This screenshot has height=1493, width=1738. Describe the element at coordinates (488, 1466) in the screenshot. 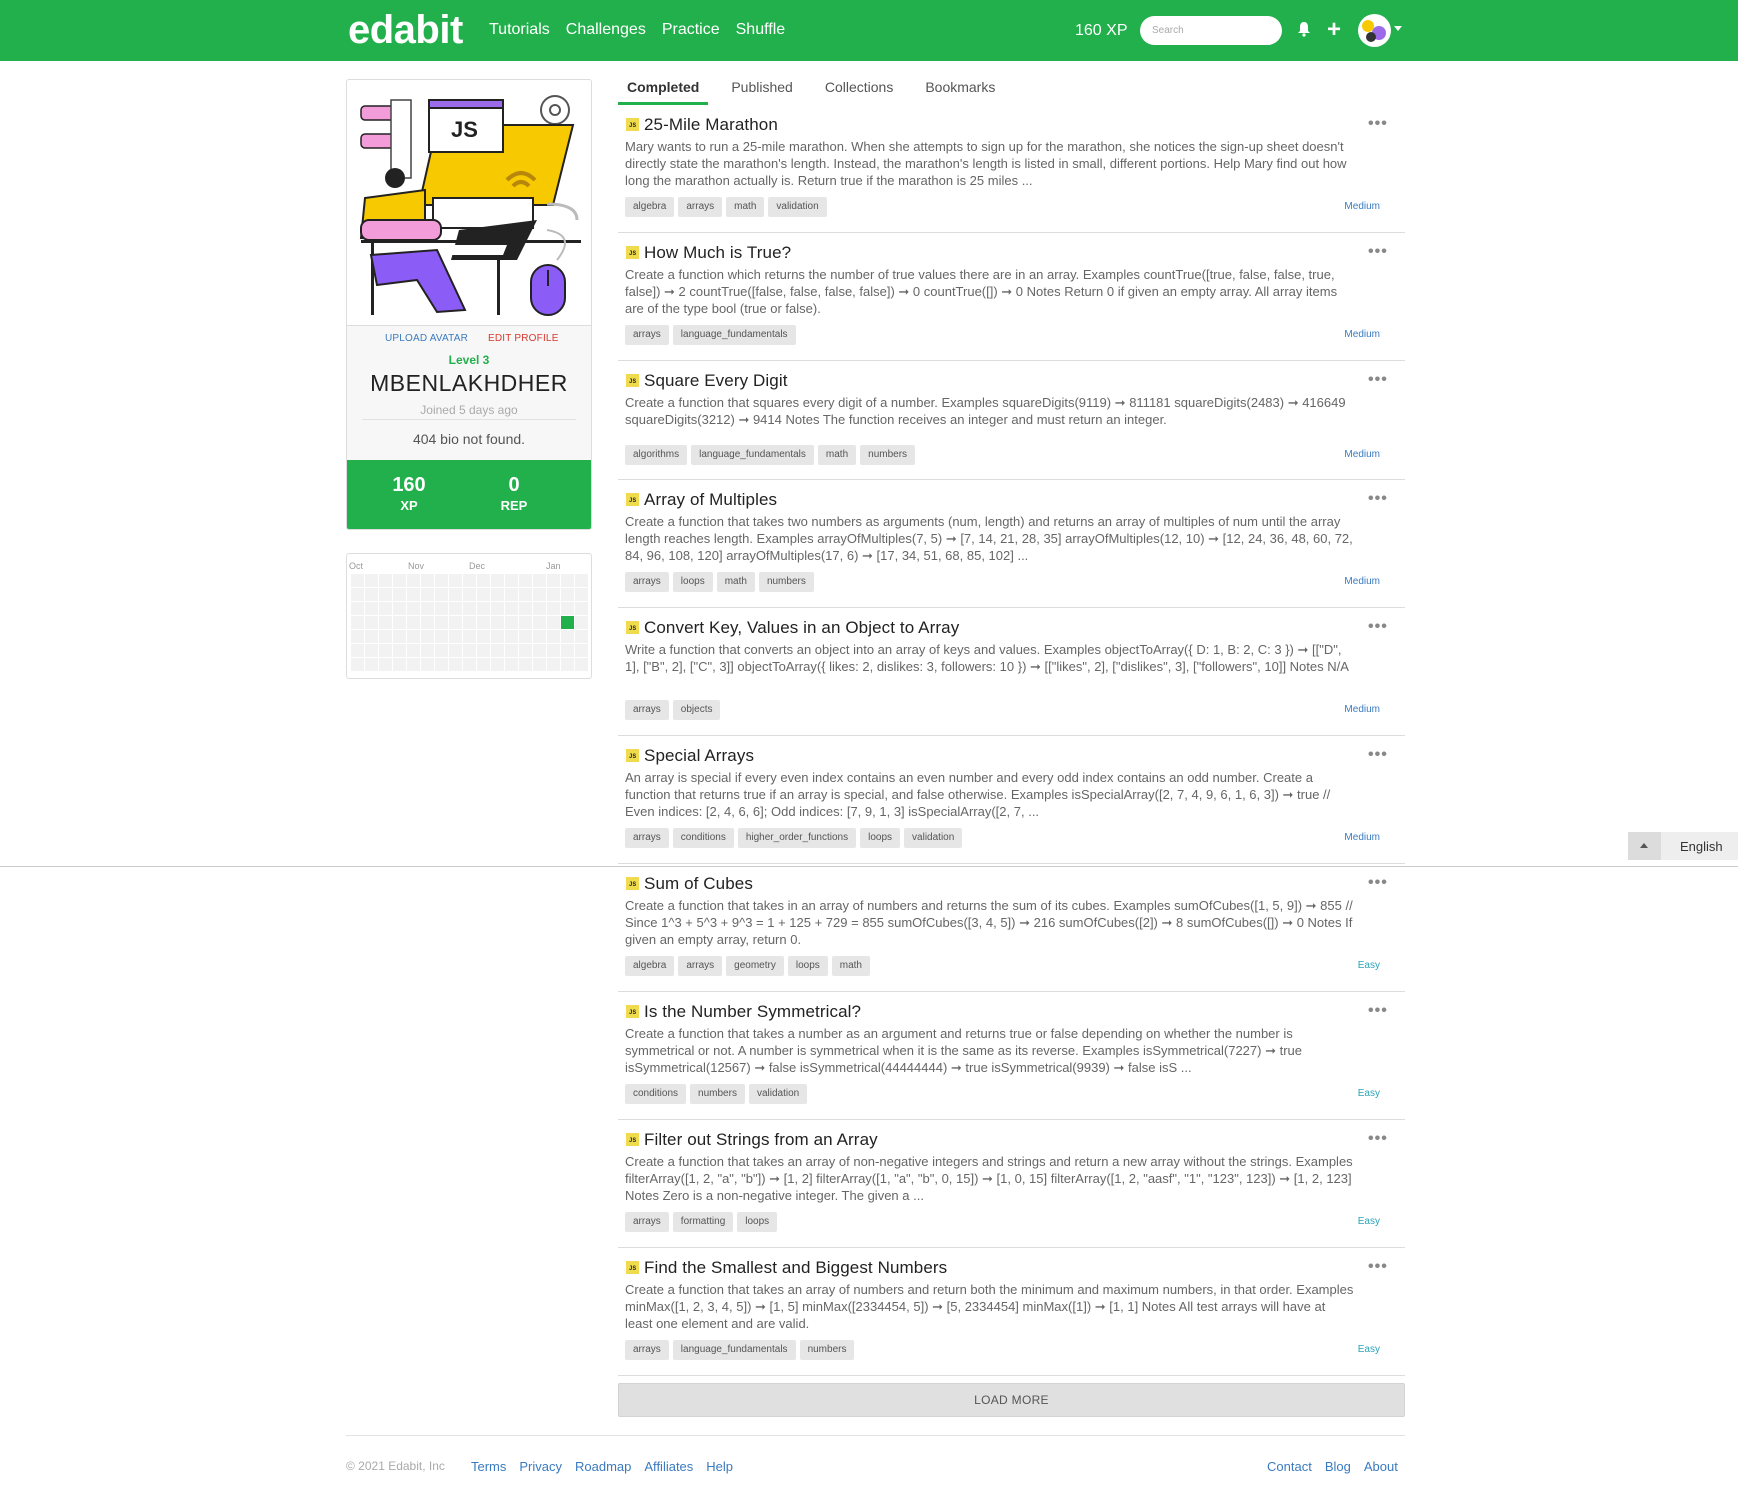

I see `footer-link-terms: Terms` at that location.